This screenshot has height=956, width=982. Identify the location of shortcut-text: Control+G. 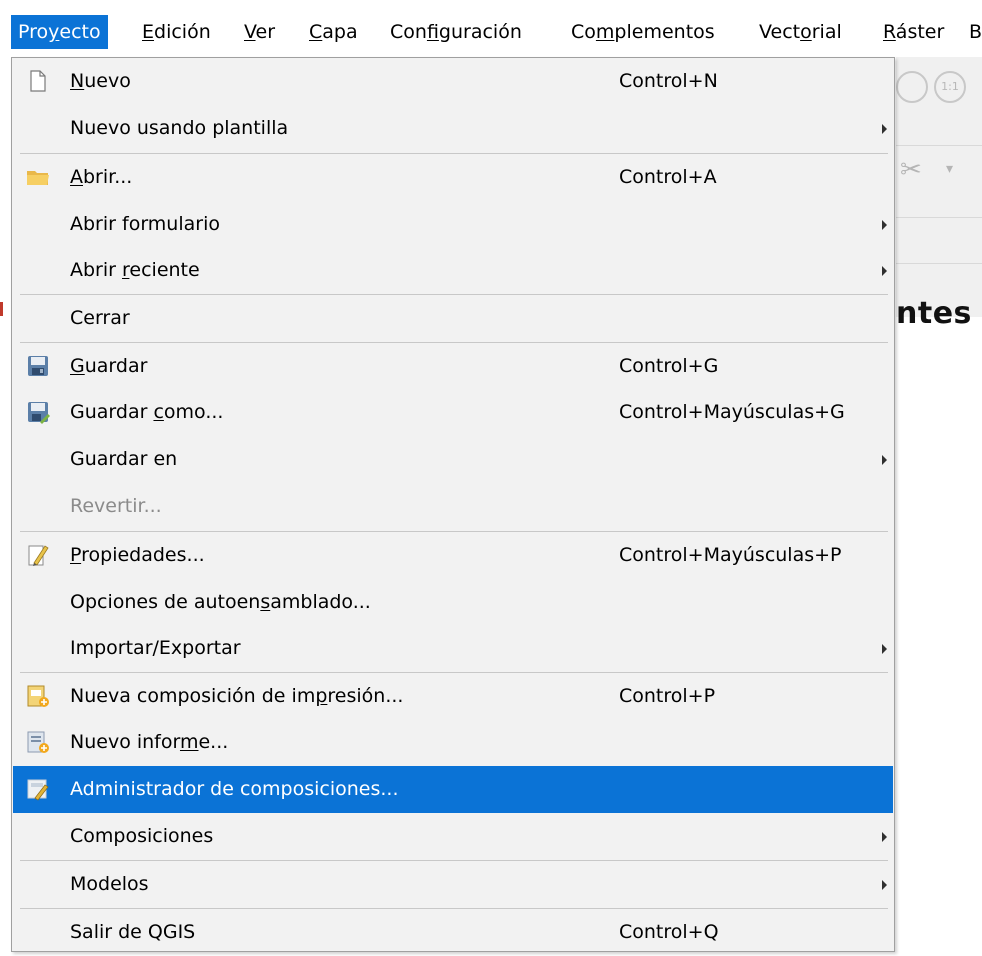
(669, 366).